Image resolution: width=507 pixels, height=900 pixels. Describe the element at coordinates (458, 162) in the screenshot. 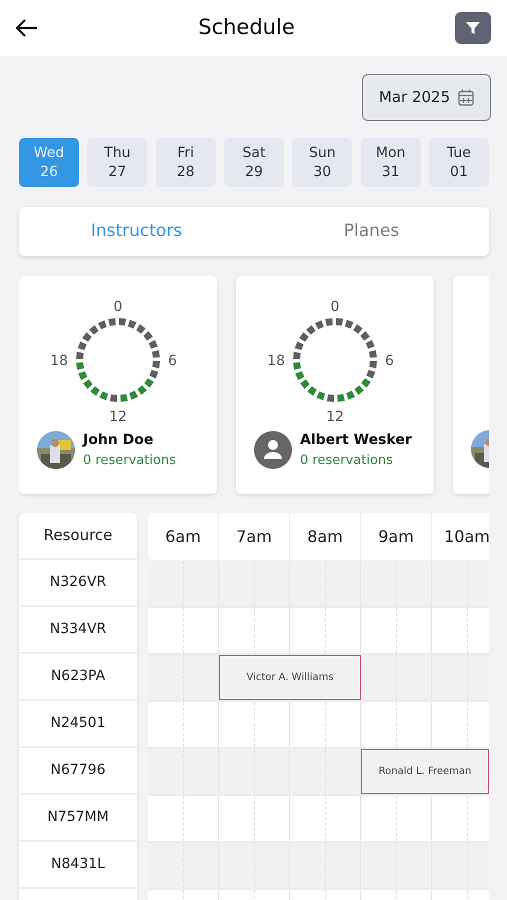

I see `day-tab: Tue 01` at that location.